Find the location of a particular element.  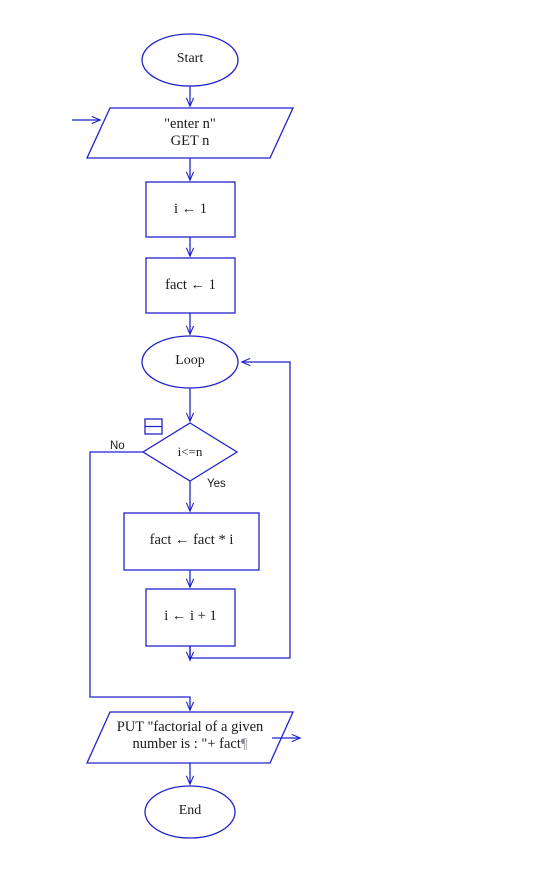

connector-loopback-to-loop is located at coordinates (240, 510).